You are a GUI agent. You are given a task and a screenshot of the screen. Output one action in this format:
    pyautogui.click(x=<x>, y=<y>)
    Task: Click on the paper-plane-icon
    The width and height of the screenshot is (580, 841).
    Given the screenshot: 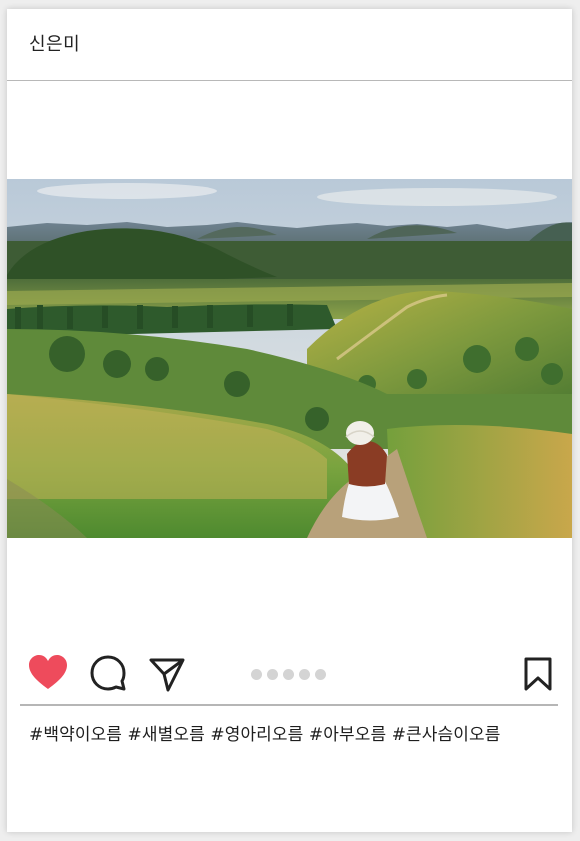 What is the action you would take?
    pyautogui.click(x=167, y=674)
    